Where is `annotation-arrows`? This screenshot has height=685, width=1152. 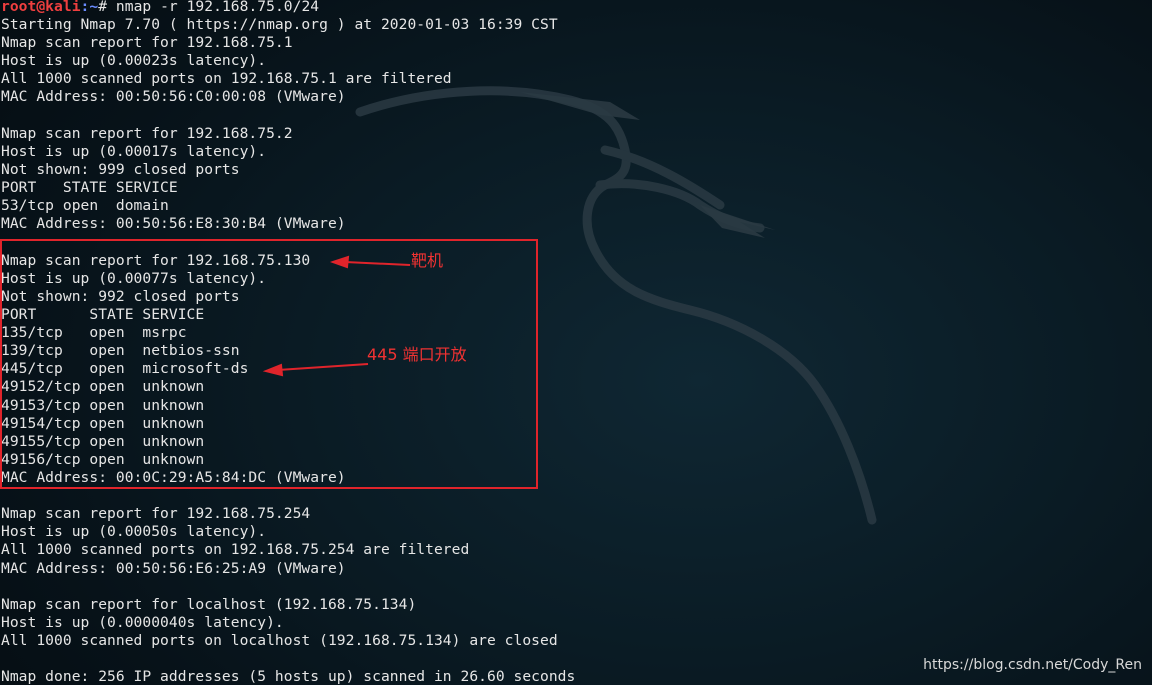
annotation-arrows is located at coordinates (336, 316).